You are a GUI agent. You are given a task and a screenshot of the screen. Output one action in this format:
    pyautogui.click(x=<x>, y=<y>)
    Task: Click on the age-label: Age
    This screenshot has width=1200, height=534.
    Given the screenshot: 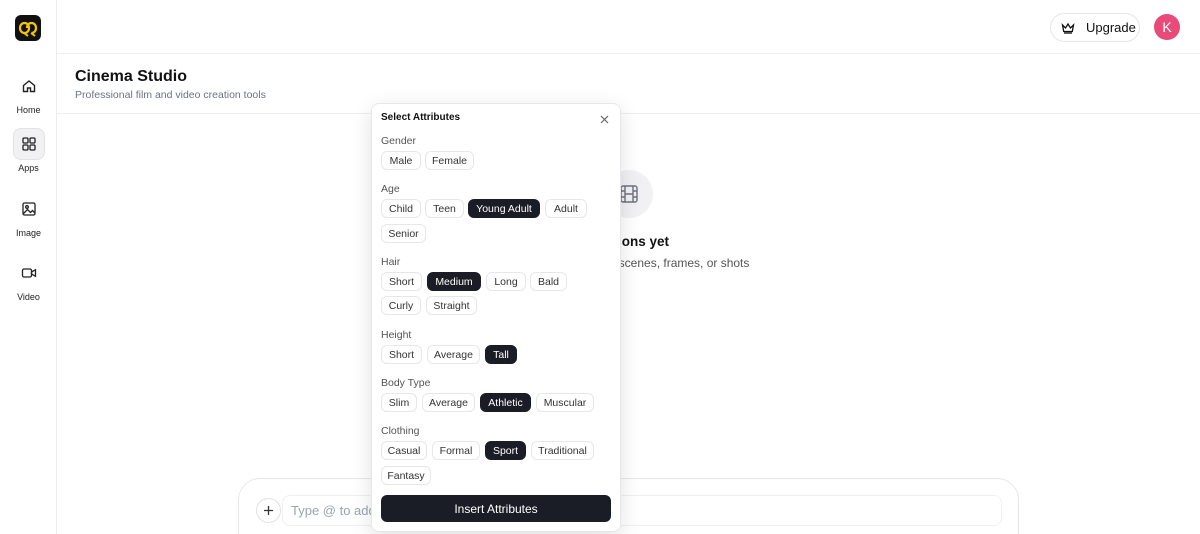 What is the action you would take?
    pyautogui.click(x=390, y=189)
    